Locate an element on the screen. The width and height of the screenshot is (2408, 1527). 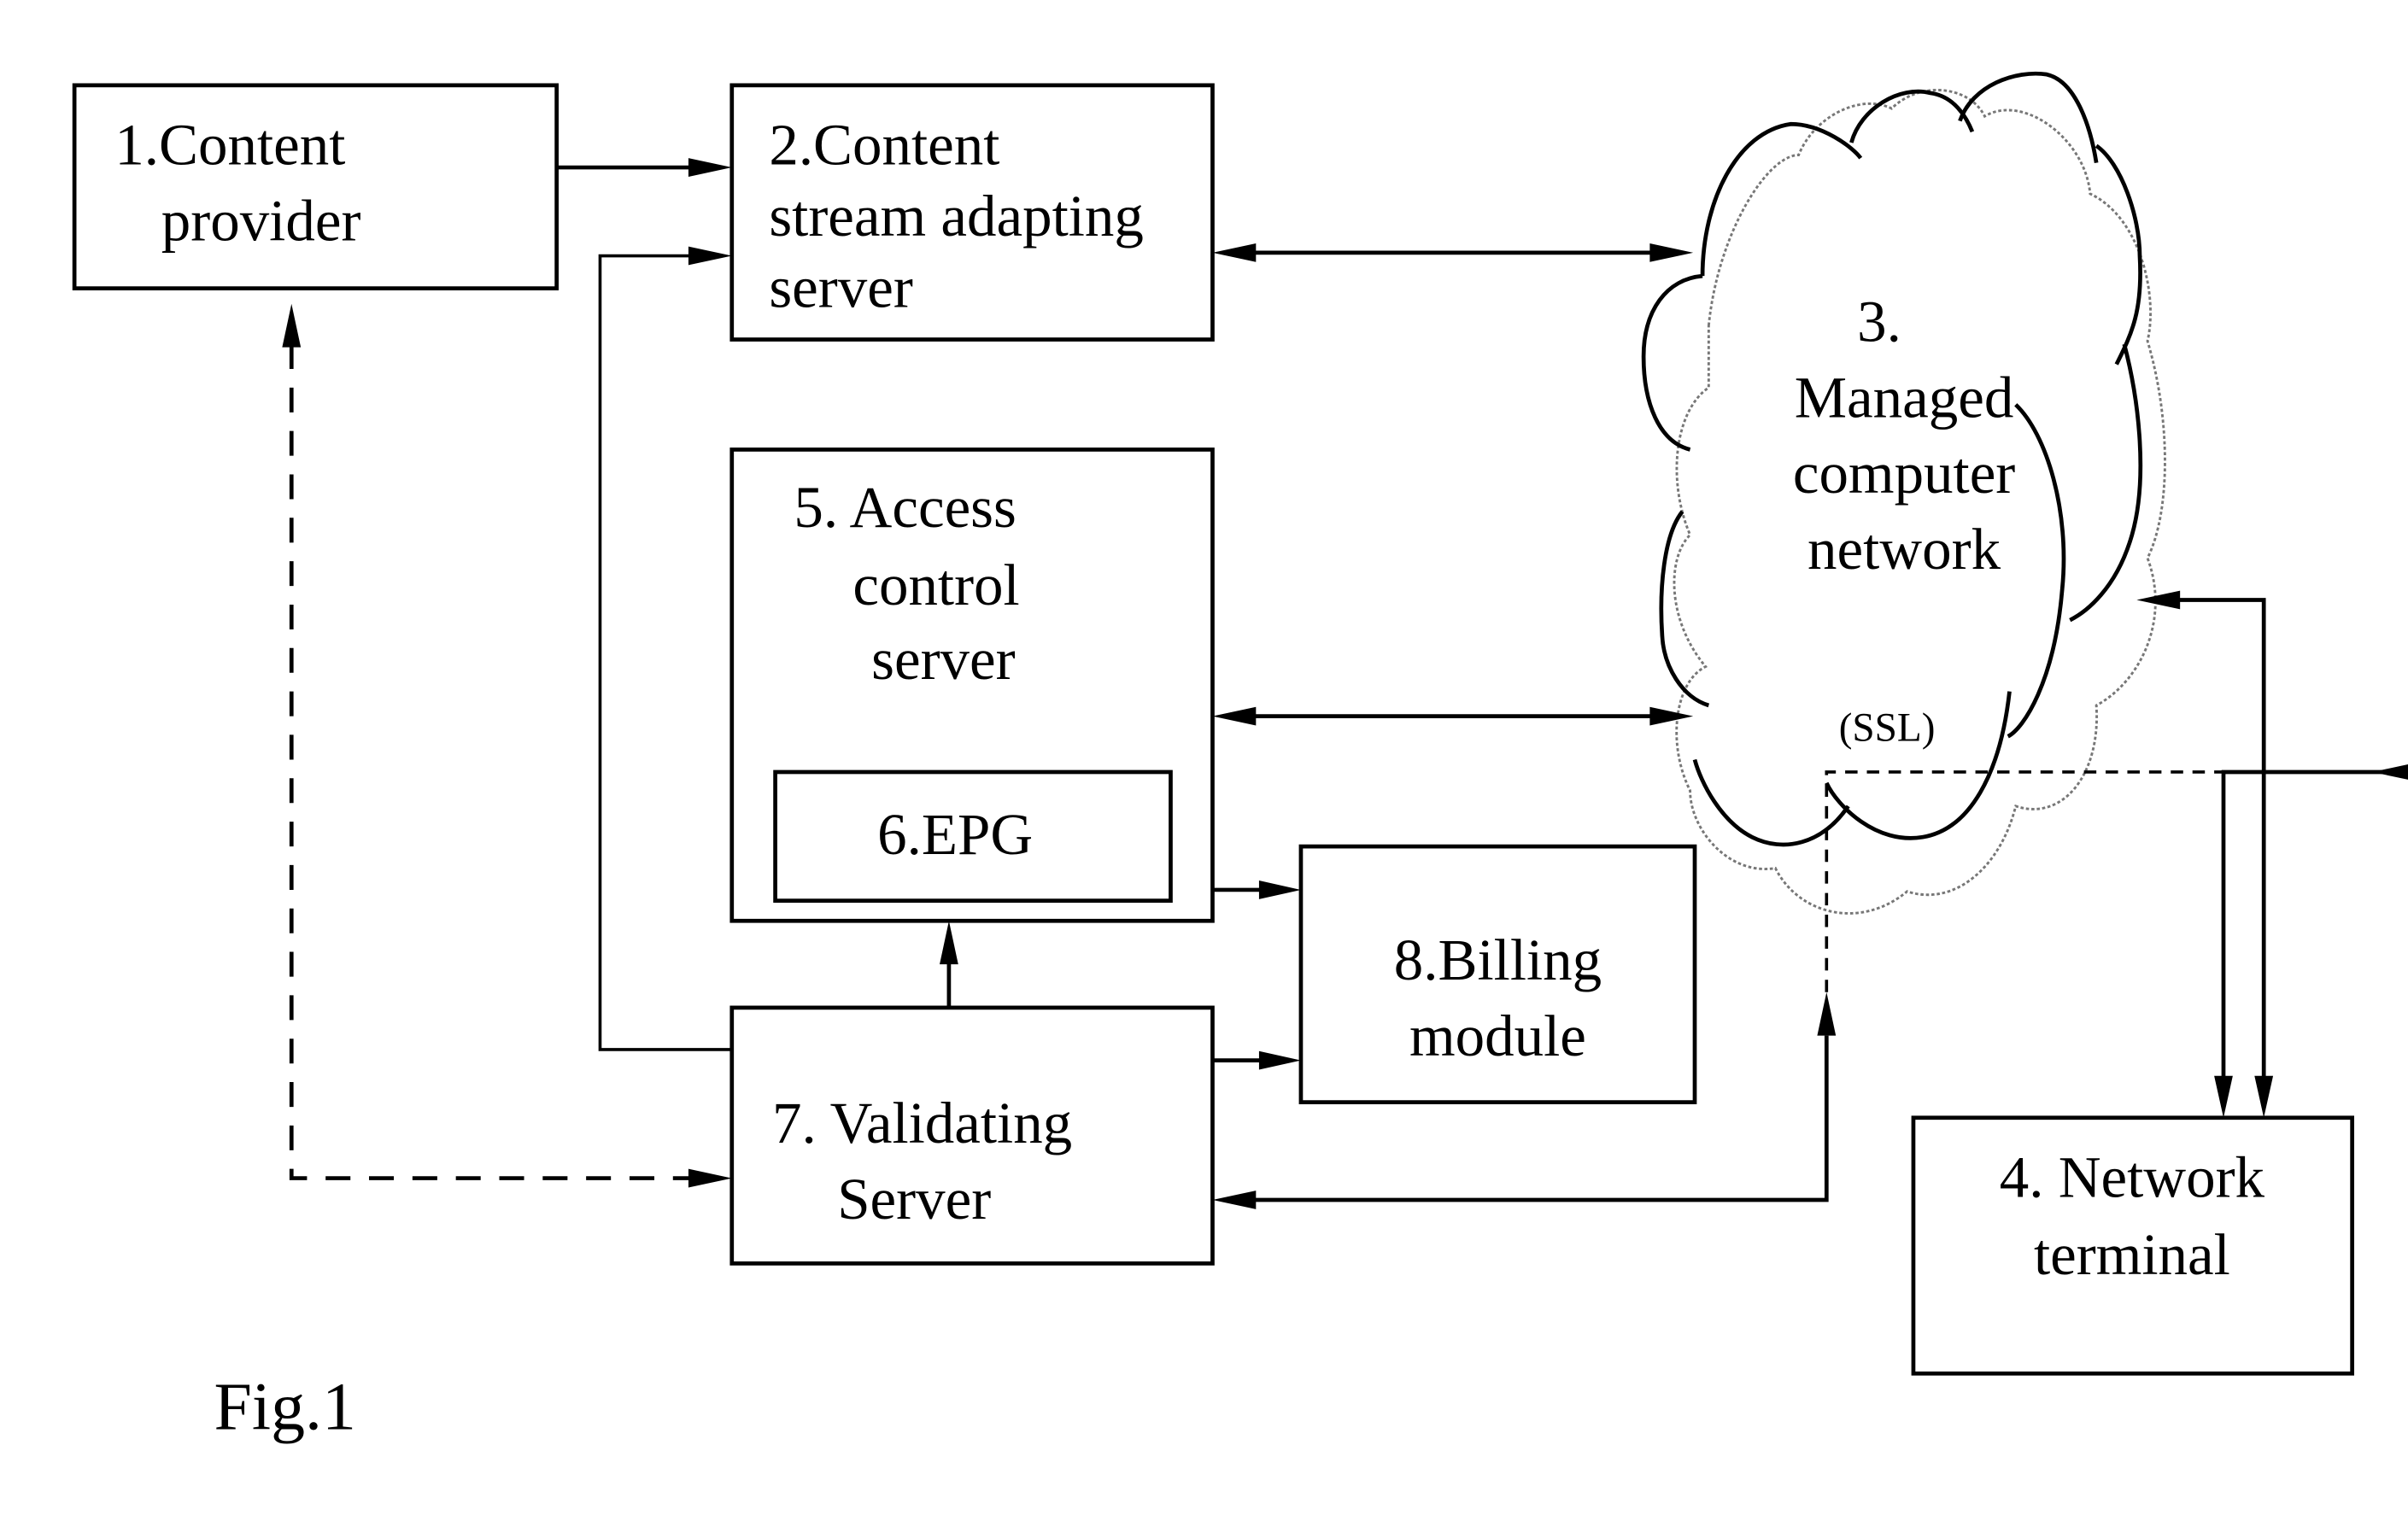
billing-label-2: module is located at coordinates (1497, 1035).